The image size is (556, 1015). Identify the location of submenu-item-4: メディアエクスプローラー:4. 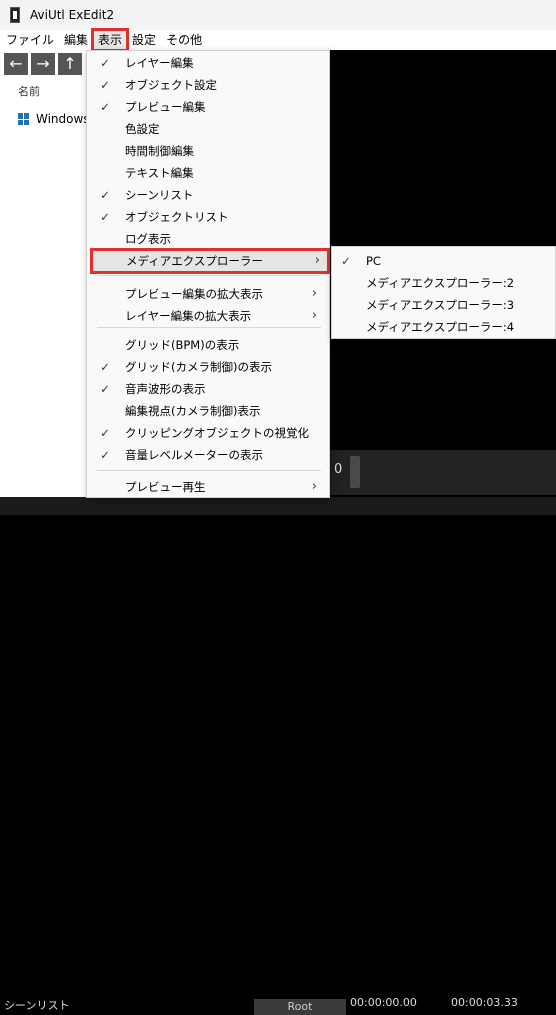
(443, 327).